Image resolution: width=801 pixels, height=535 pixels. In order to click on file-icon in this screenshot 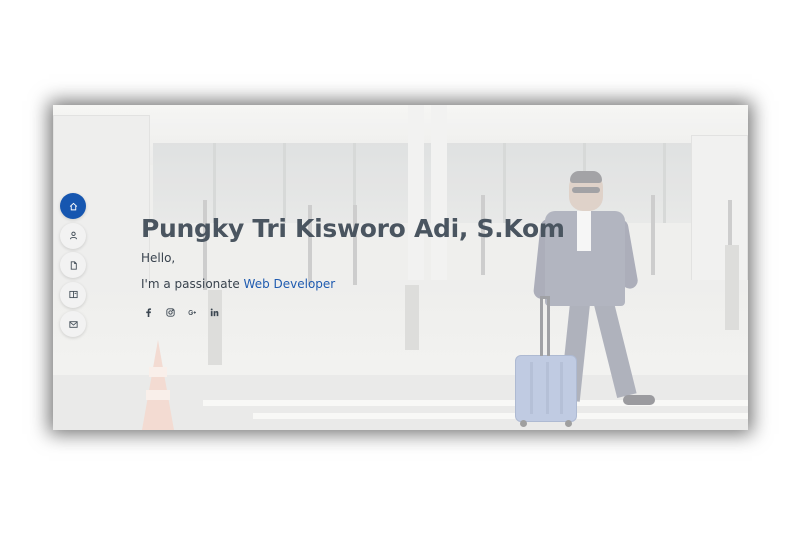, I will do `click(73, 265)`.